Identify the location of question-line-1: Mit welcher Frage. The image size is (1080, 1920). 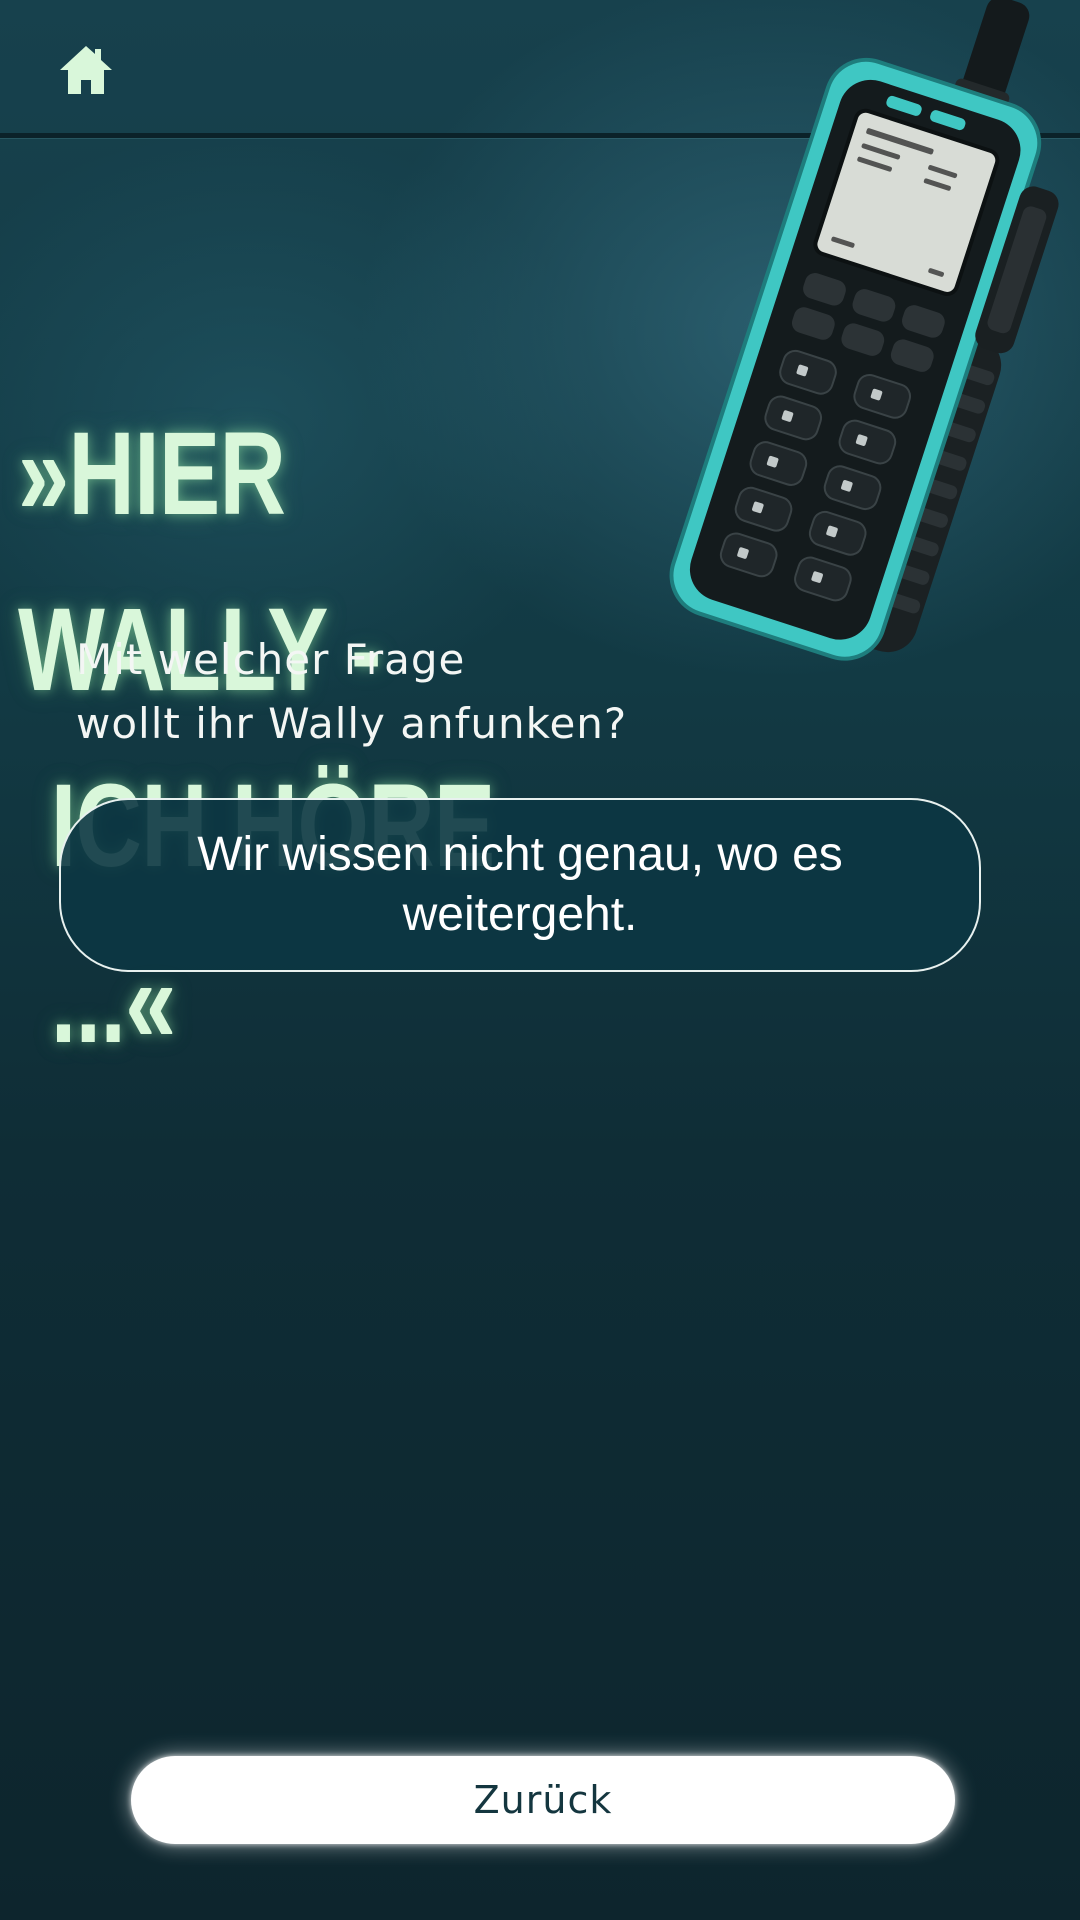
(271, 659).